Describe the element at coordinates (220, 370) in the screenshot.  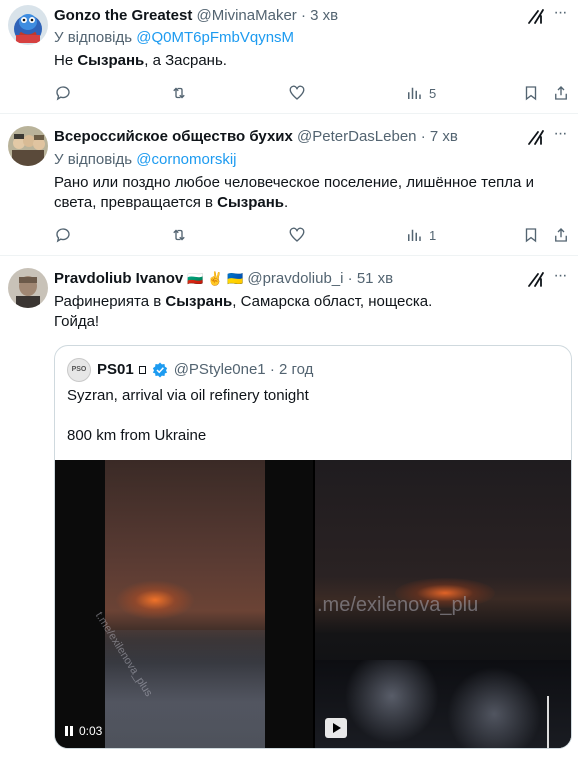
I see `quote-author-handle: @PStyle0ne1` at that location.